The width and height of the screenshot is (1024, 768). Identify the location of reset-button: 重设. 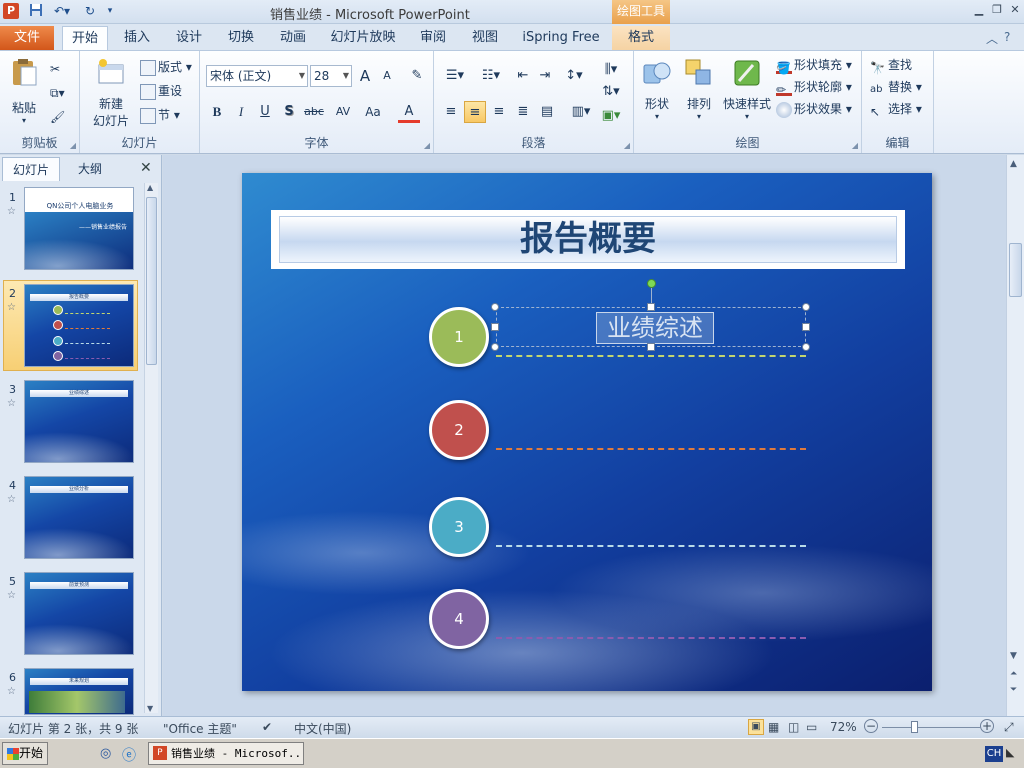
(161, 91).